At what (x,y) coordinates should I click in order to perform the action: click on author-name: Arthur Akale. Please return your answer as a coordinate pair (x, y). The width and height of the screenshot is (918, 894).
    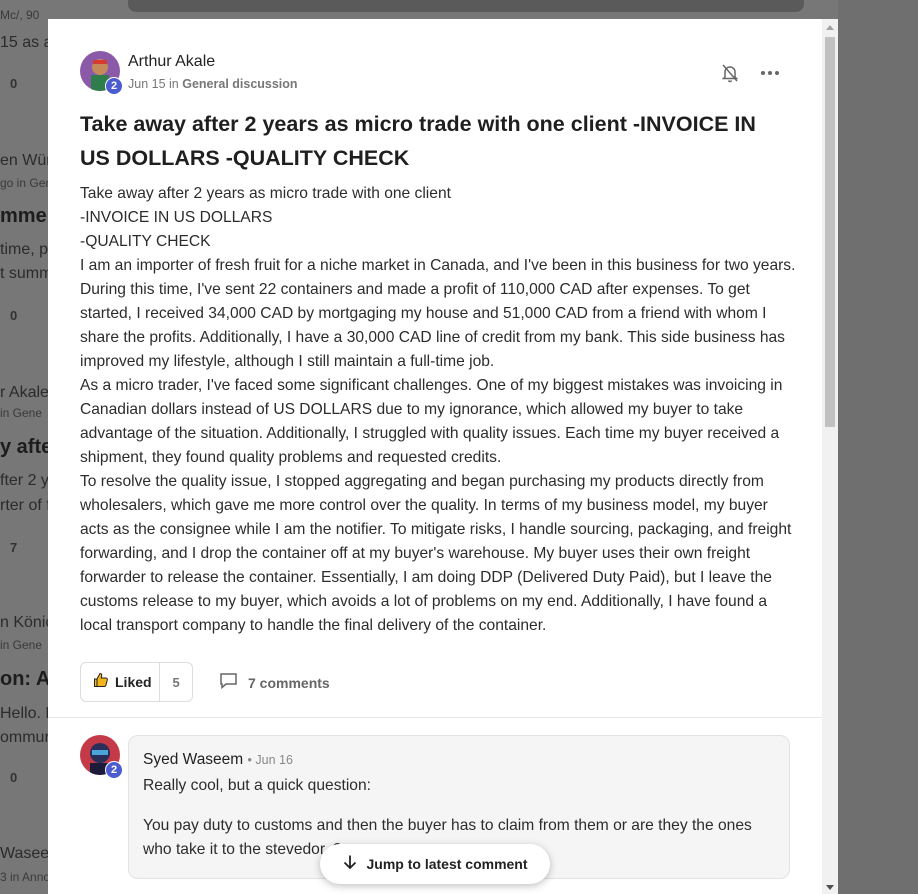
    Looking at the image, I should click on (171, 62).